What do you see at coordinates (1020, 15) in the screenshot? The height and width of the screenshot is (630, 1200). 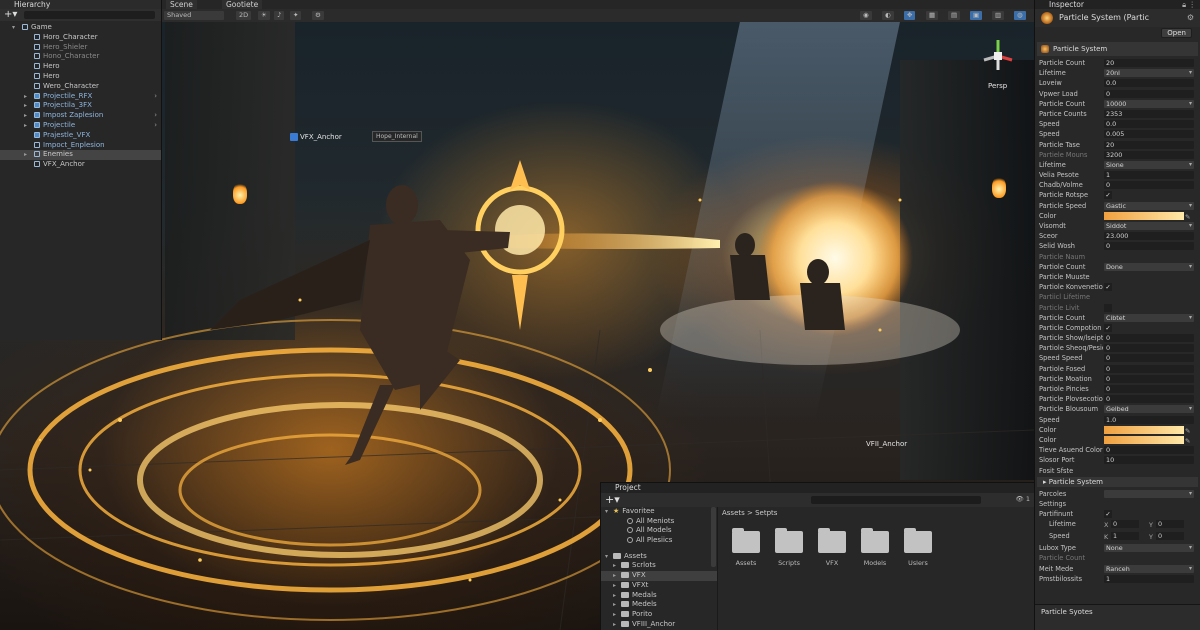 I see `globe-icon: ◍` at bounding box center [1020, 15].